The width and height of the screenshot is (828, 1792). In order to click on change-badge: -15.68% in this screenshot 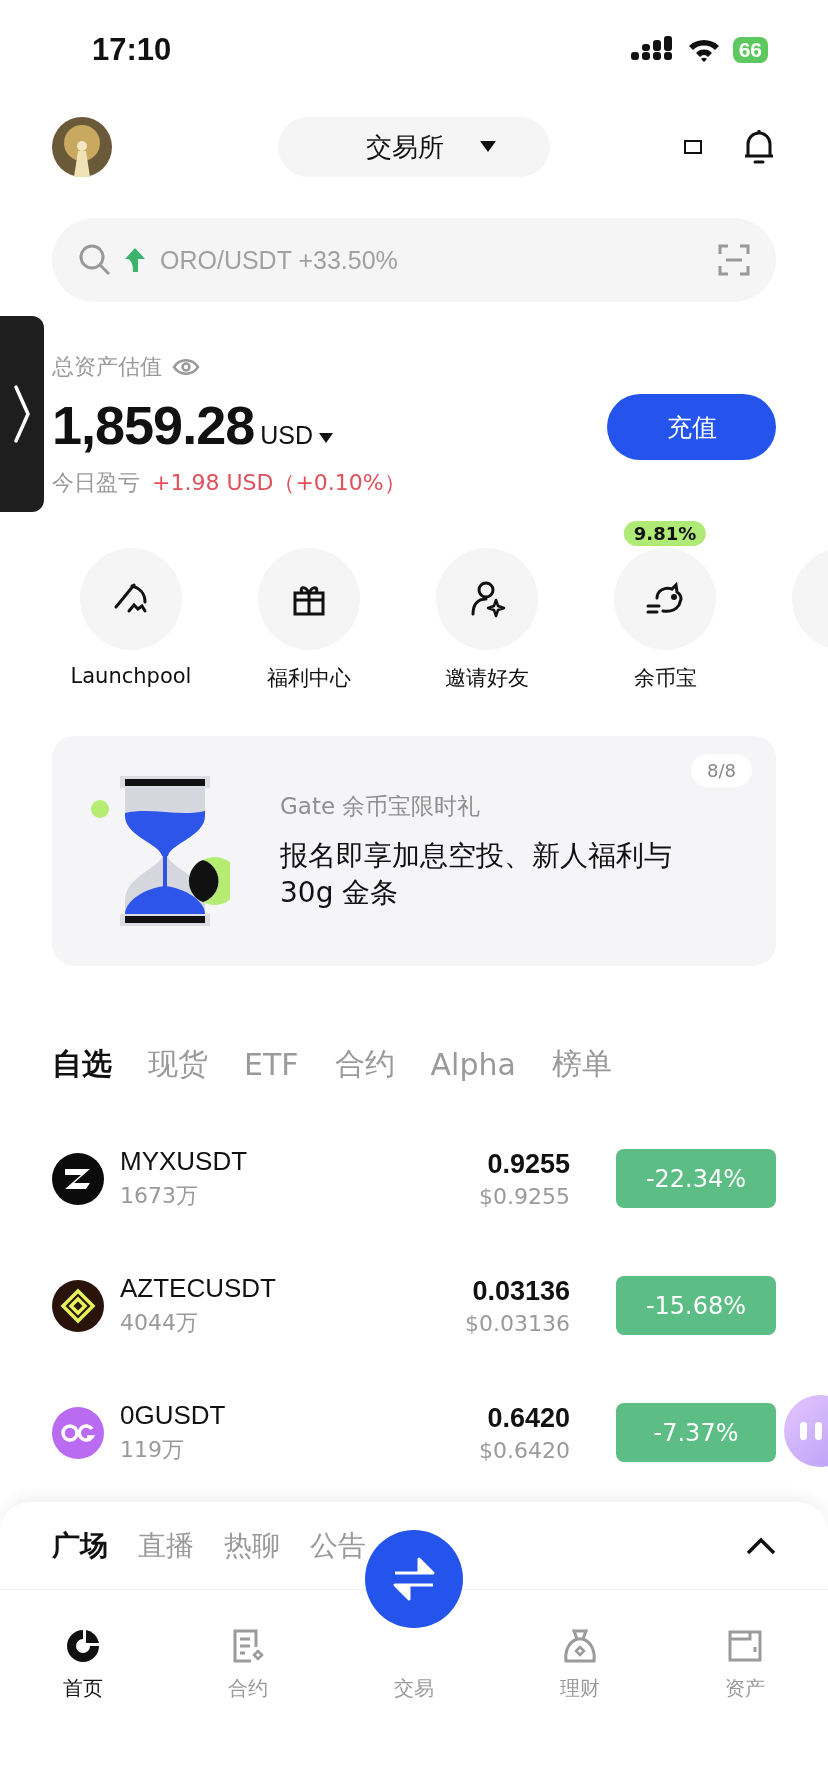, I will do `click(696, 1305)`.